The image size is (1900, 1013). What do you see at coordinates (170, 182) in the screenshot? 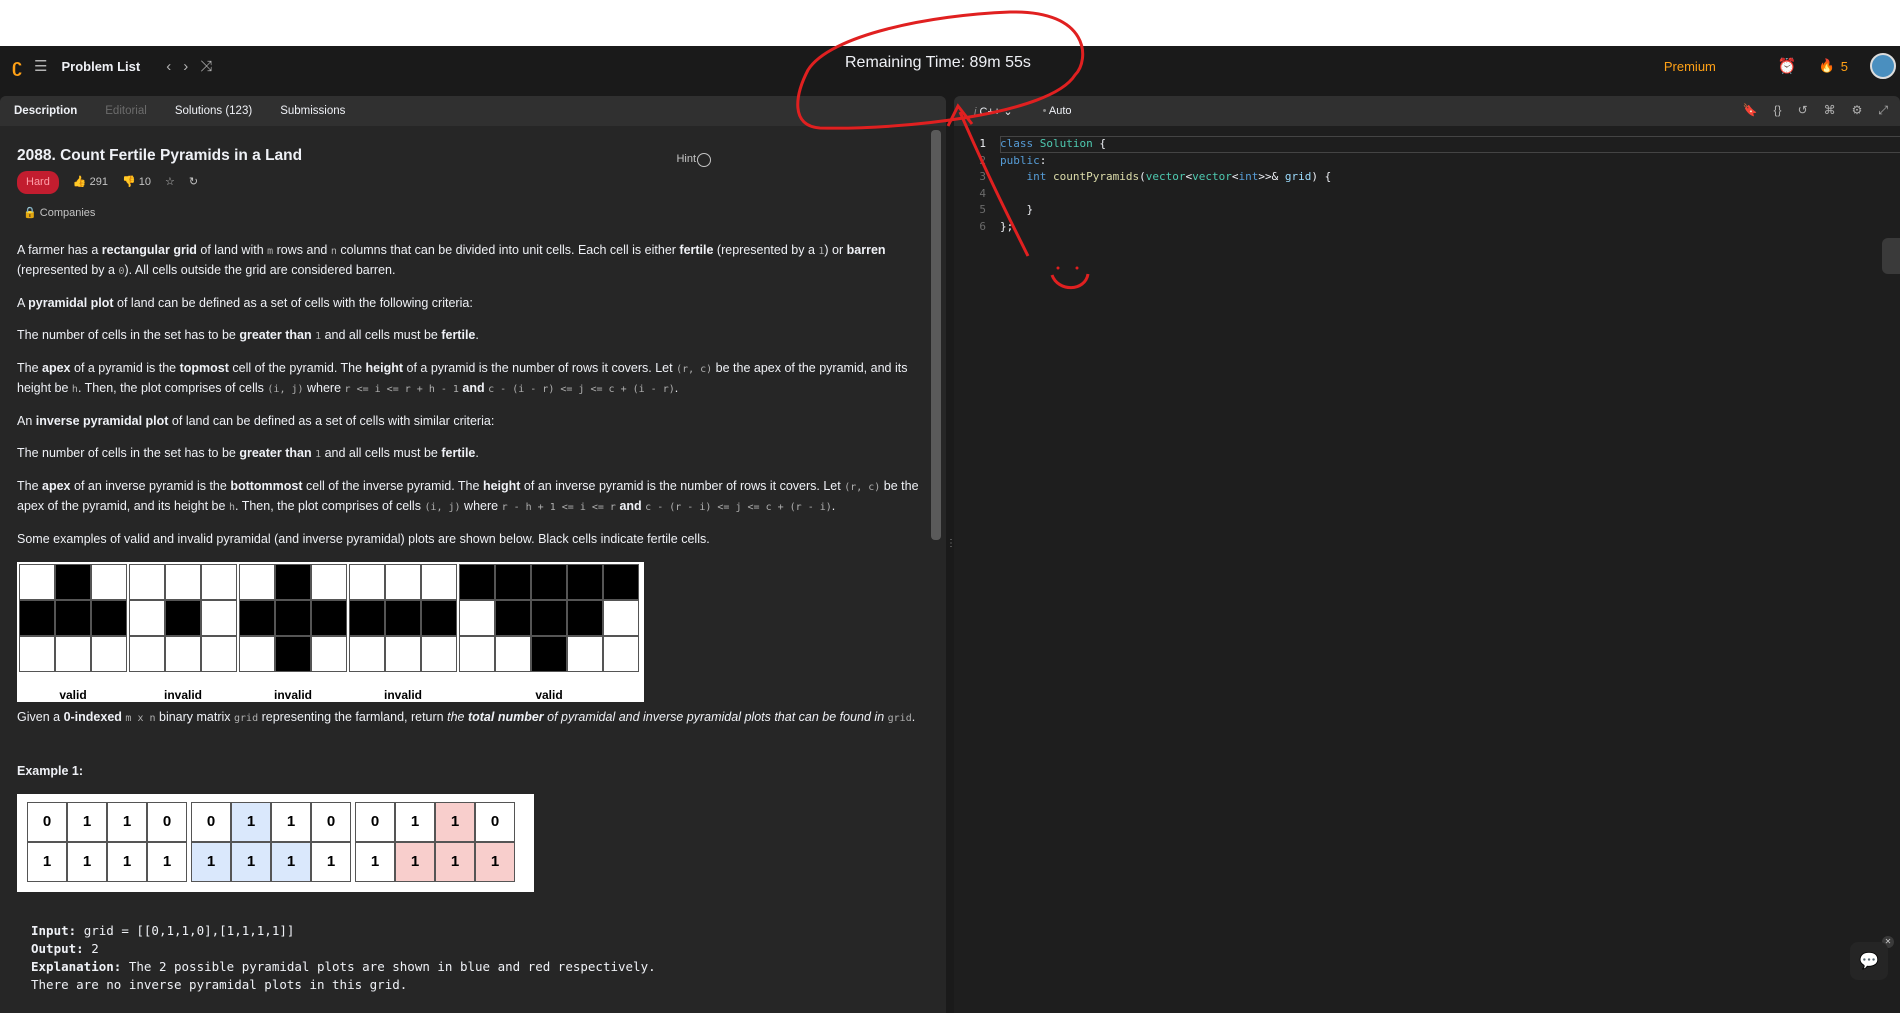
I see `star-icon: ☆` at bounding box center [170, 182].